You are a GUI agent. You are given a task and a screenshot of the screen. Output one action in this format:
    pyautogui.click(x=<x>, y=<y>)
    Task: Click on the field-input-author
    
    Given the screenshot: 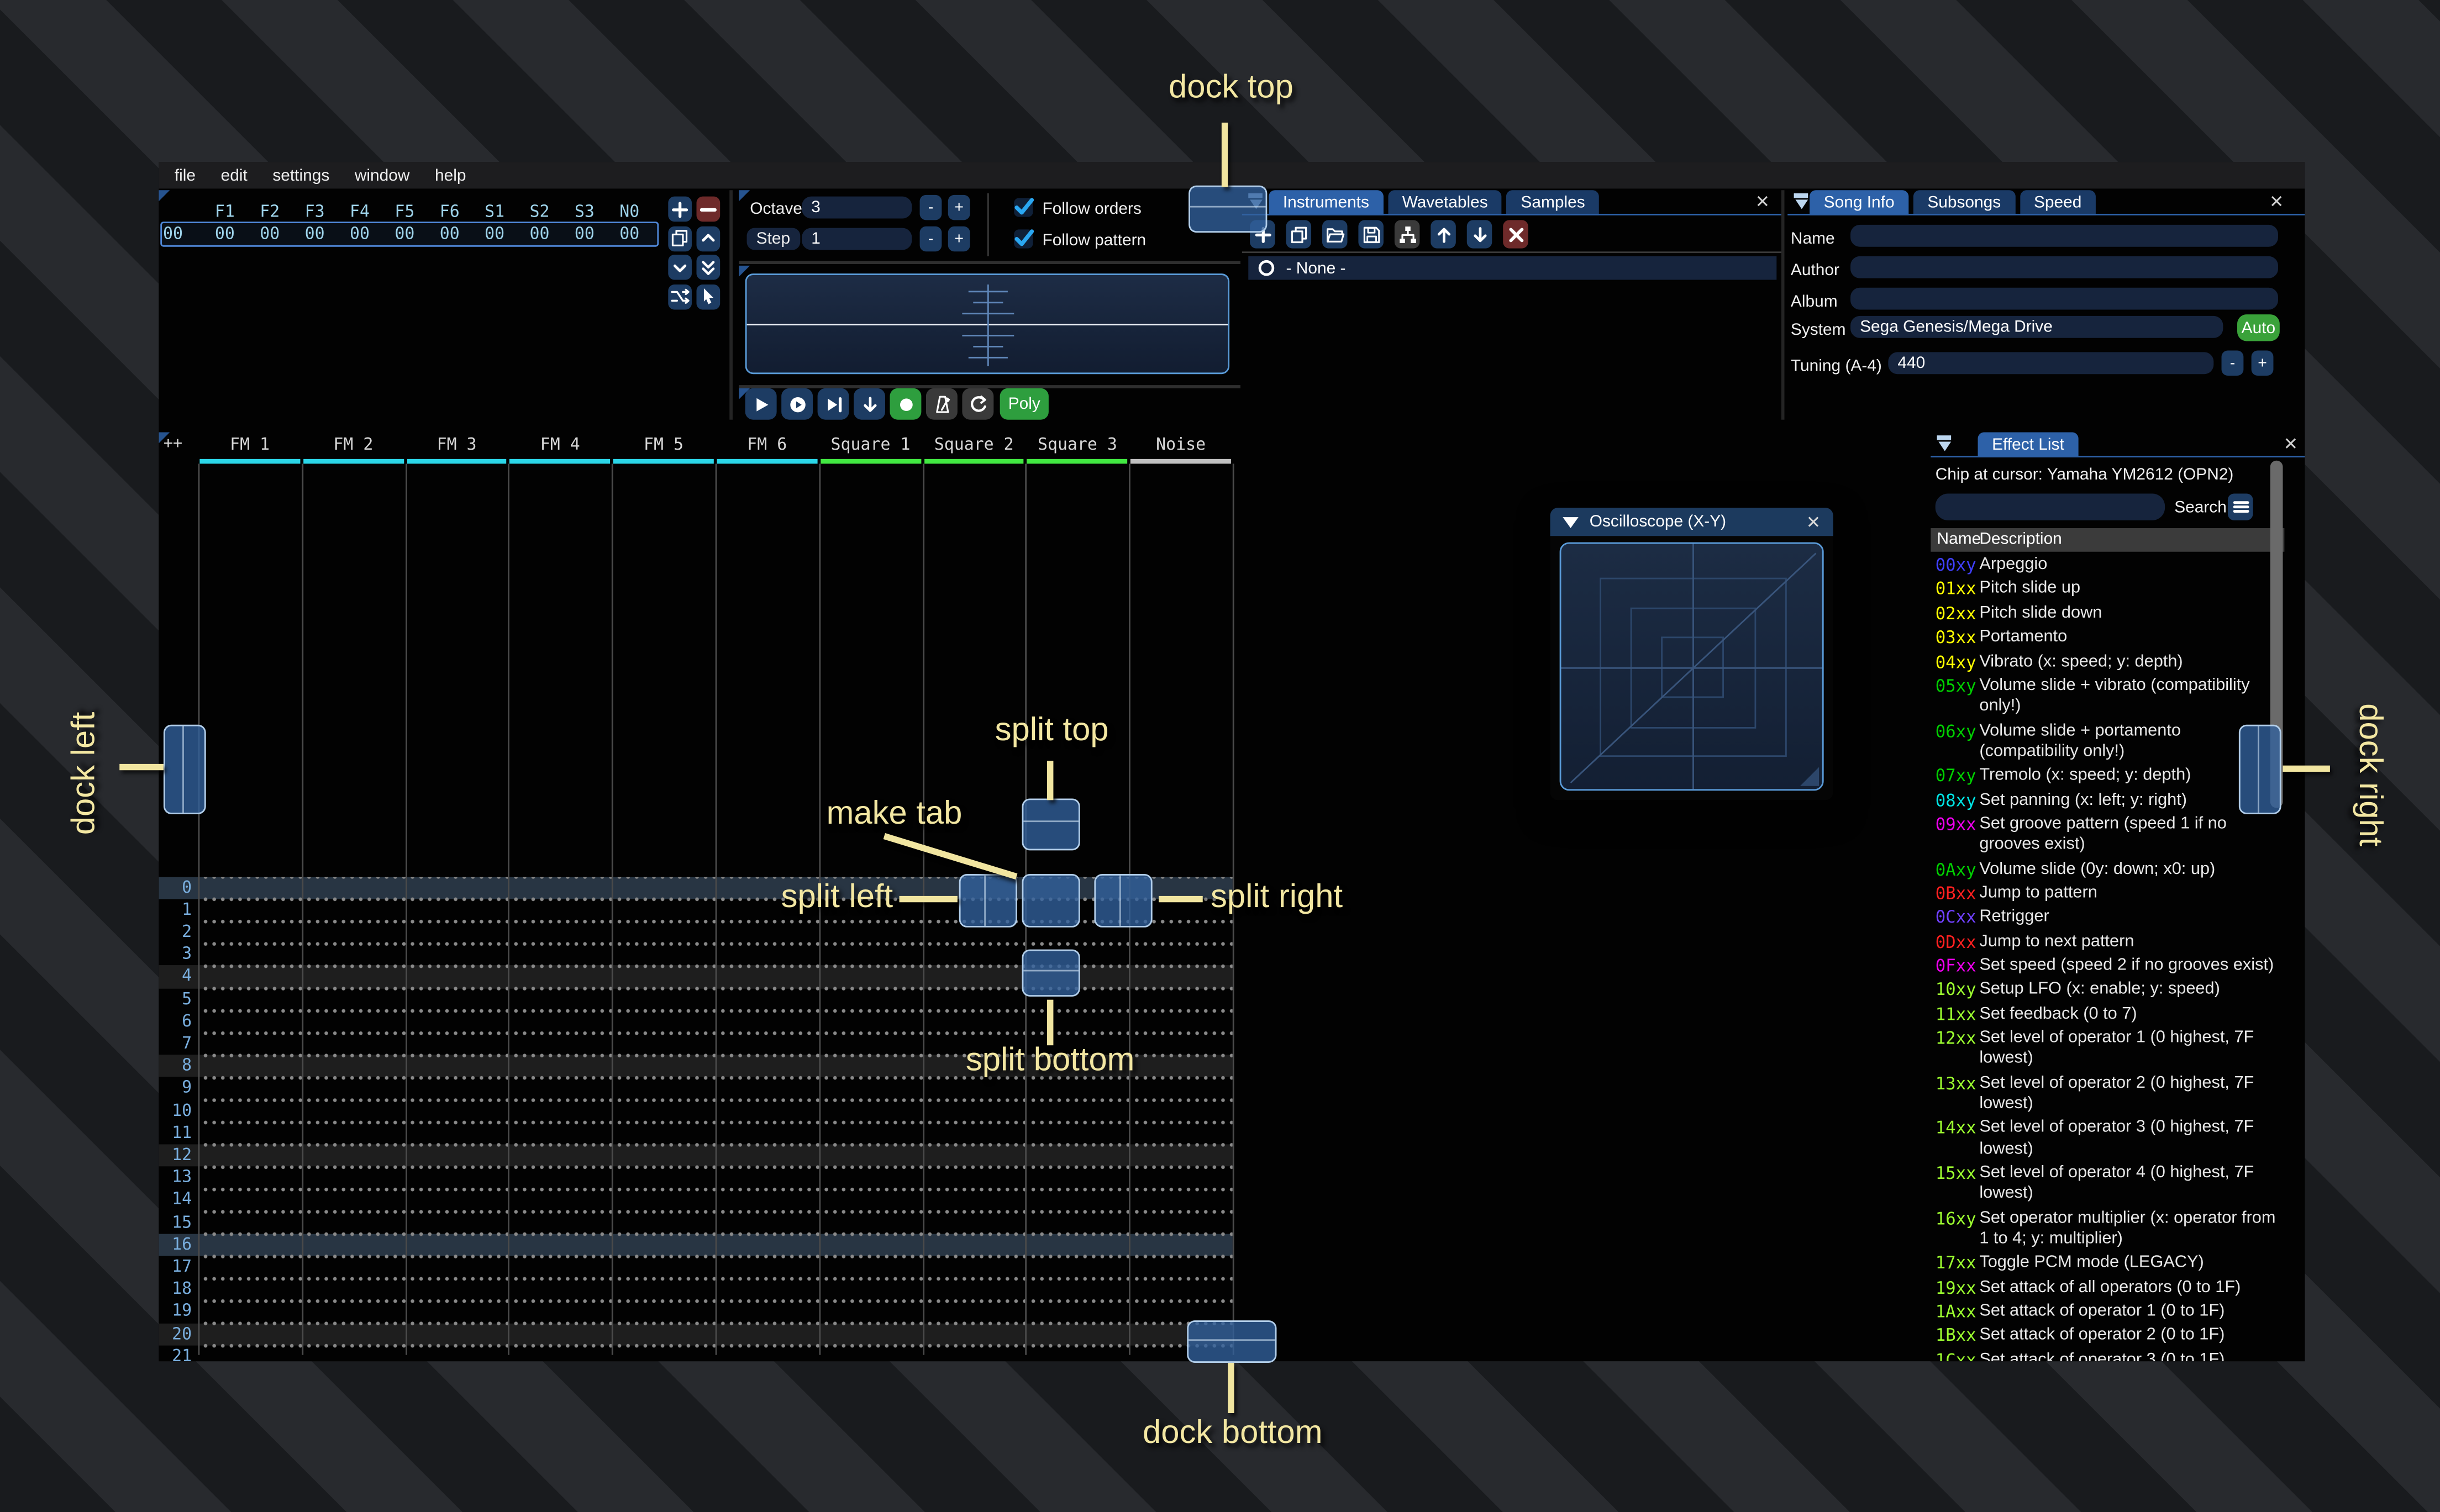 What is the action you would take?
    pyautogui.click(x=2064, y=267)
    